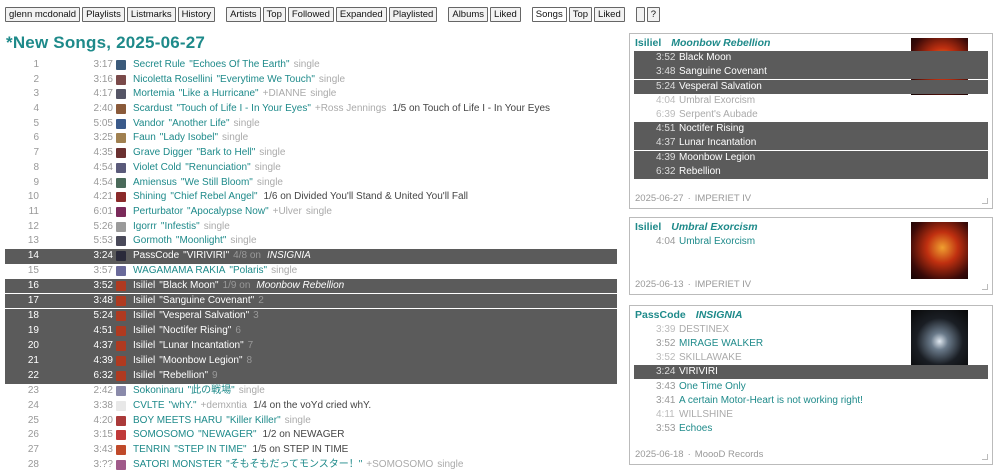  What do you see at coordinates (717, 100) in the screenshot?
I see `card-track-title: Umbral Exorcism` at bounding box center [717, 100].